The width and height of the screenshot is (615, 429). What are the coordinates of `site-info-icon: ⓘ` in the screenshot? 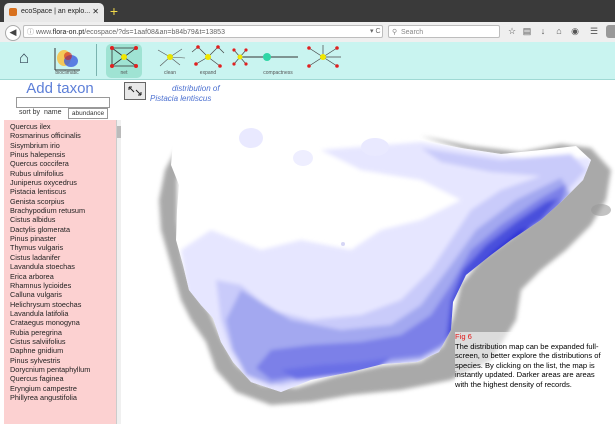 It's located at (30, 31).